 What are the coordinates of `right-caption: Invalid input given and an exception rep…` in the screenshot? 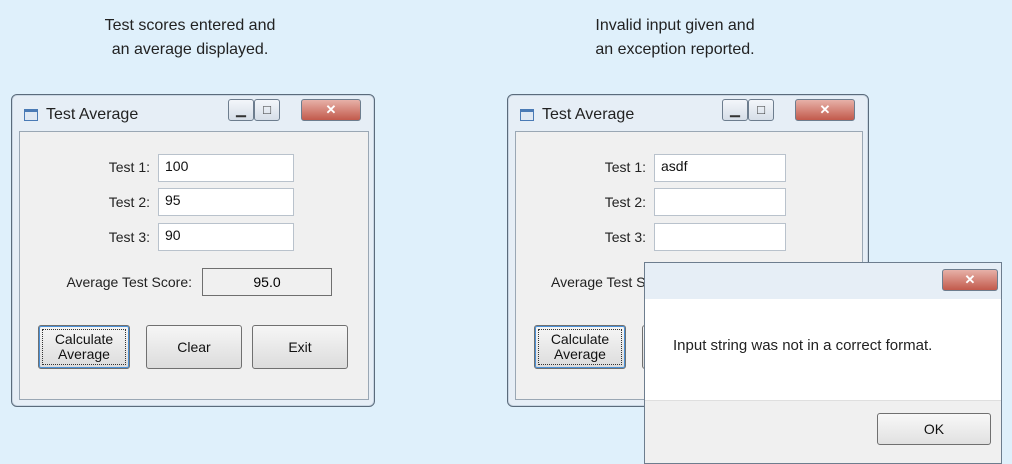 It's located at (675, 38).